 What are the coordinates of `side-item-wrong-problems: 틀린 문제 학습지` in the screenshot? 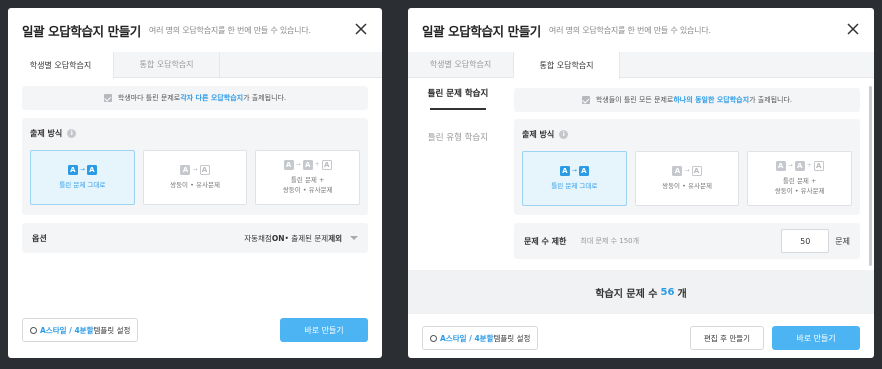 It's located at (458, 94).